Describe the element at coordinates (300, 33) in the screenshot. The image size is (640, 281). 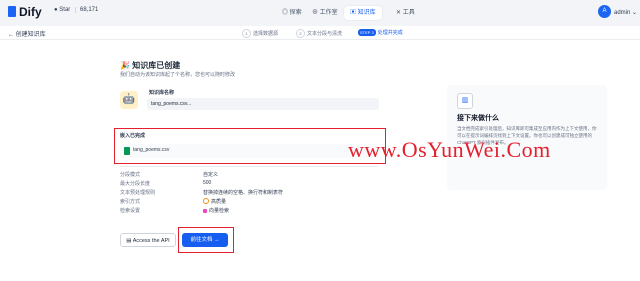
I see `step-number: 2` at that location.